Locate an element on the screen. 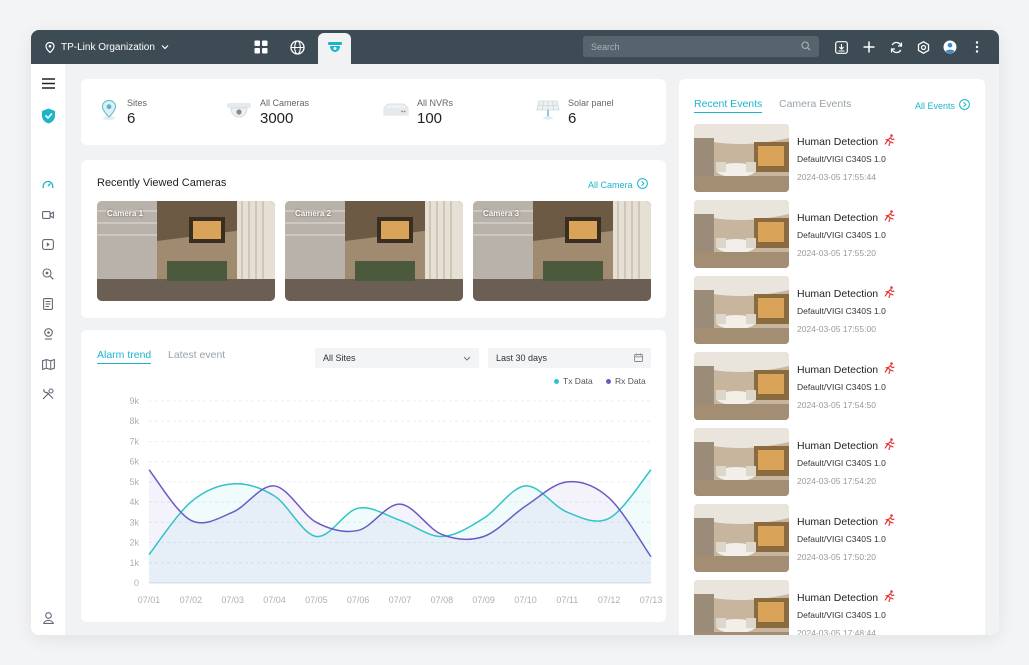 The width and height of the screenshot is (1029, 665). refresh-icon is located at coordinates (896, 47).